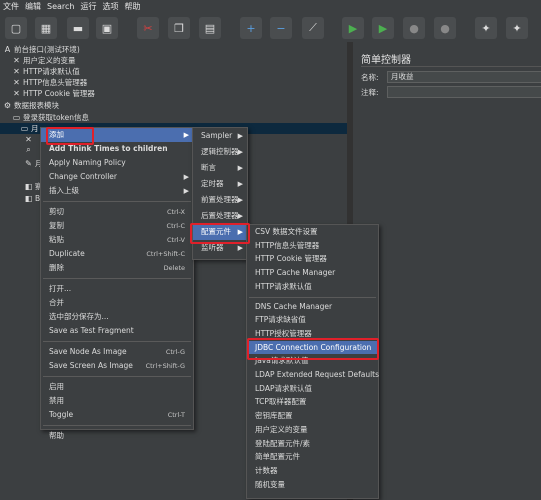  What do you see at coordinates (313, 28) in the screenshot?
I see `toggle-icon: ⟋` at bounding box center [313, 28].